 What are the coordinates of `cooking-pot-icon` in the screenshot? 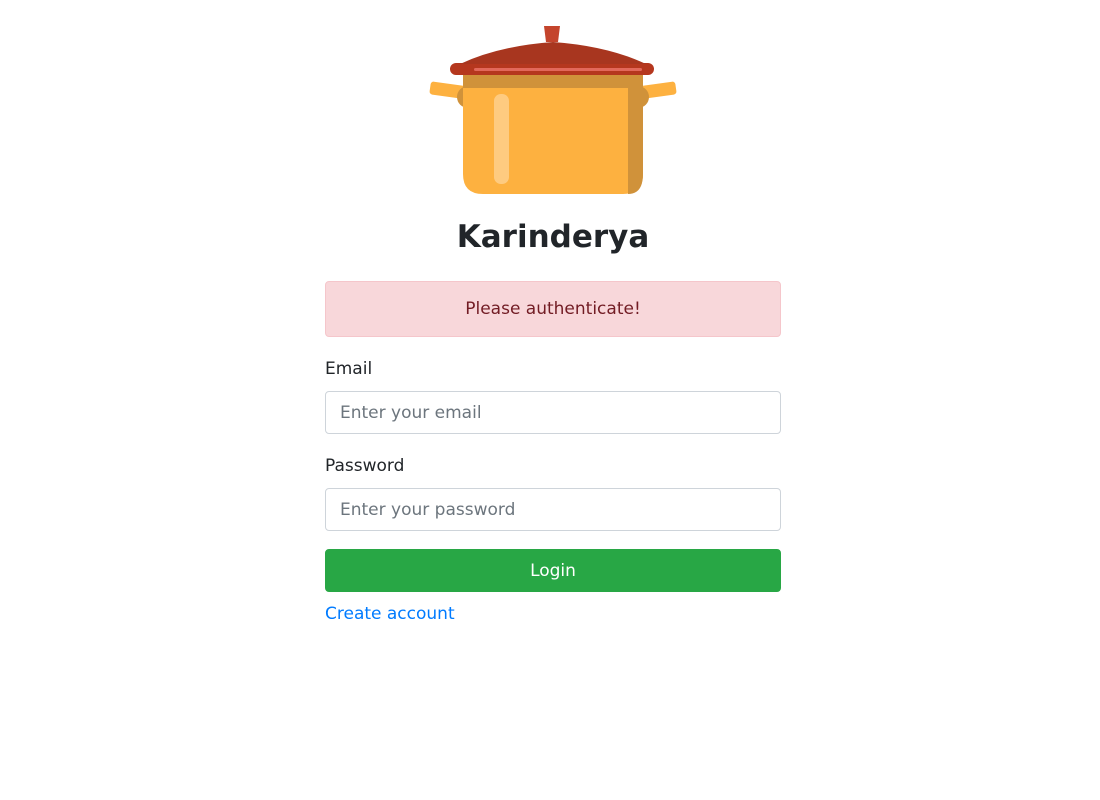 It's located at (553, 110).